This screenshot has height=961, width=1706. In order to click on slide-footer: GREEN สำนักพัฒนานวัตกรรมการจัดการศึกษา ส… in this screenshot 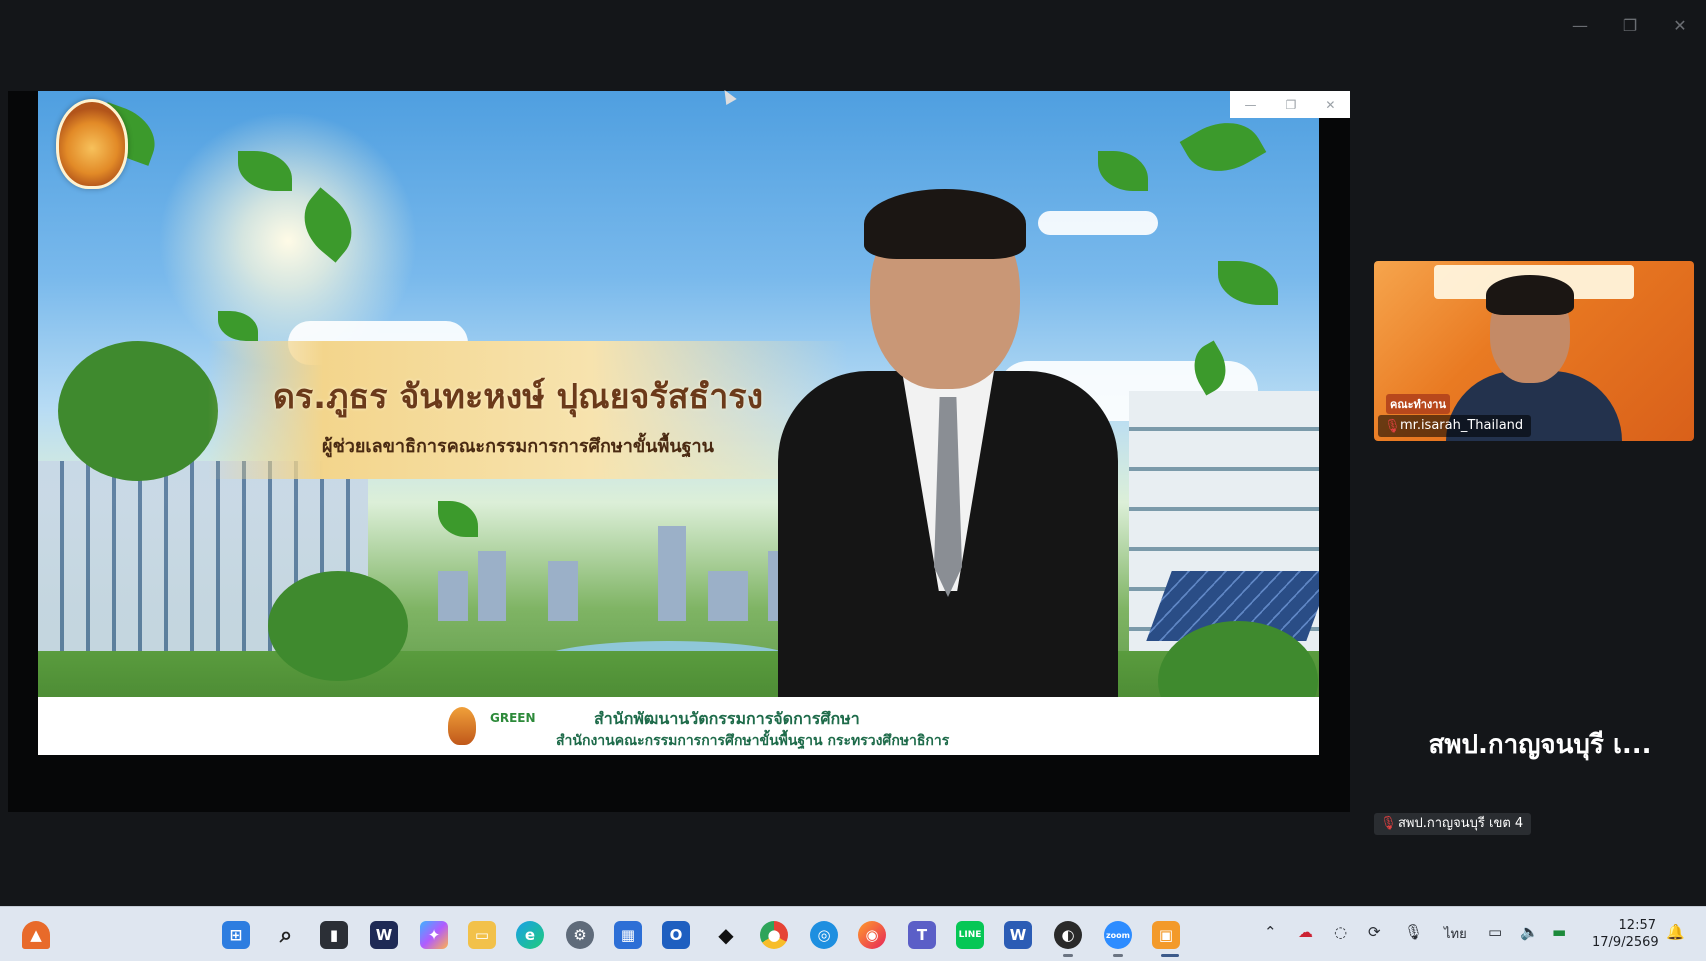, I will do `click(678, 726)`.